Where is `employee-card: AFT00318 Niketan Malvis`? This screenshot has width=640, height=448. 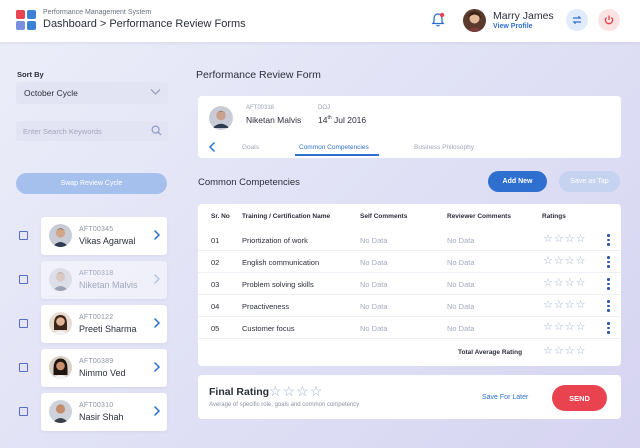
employee-card: AFT00318 Niketan Malvis is located at coordinates (104, 280).